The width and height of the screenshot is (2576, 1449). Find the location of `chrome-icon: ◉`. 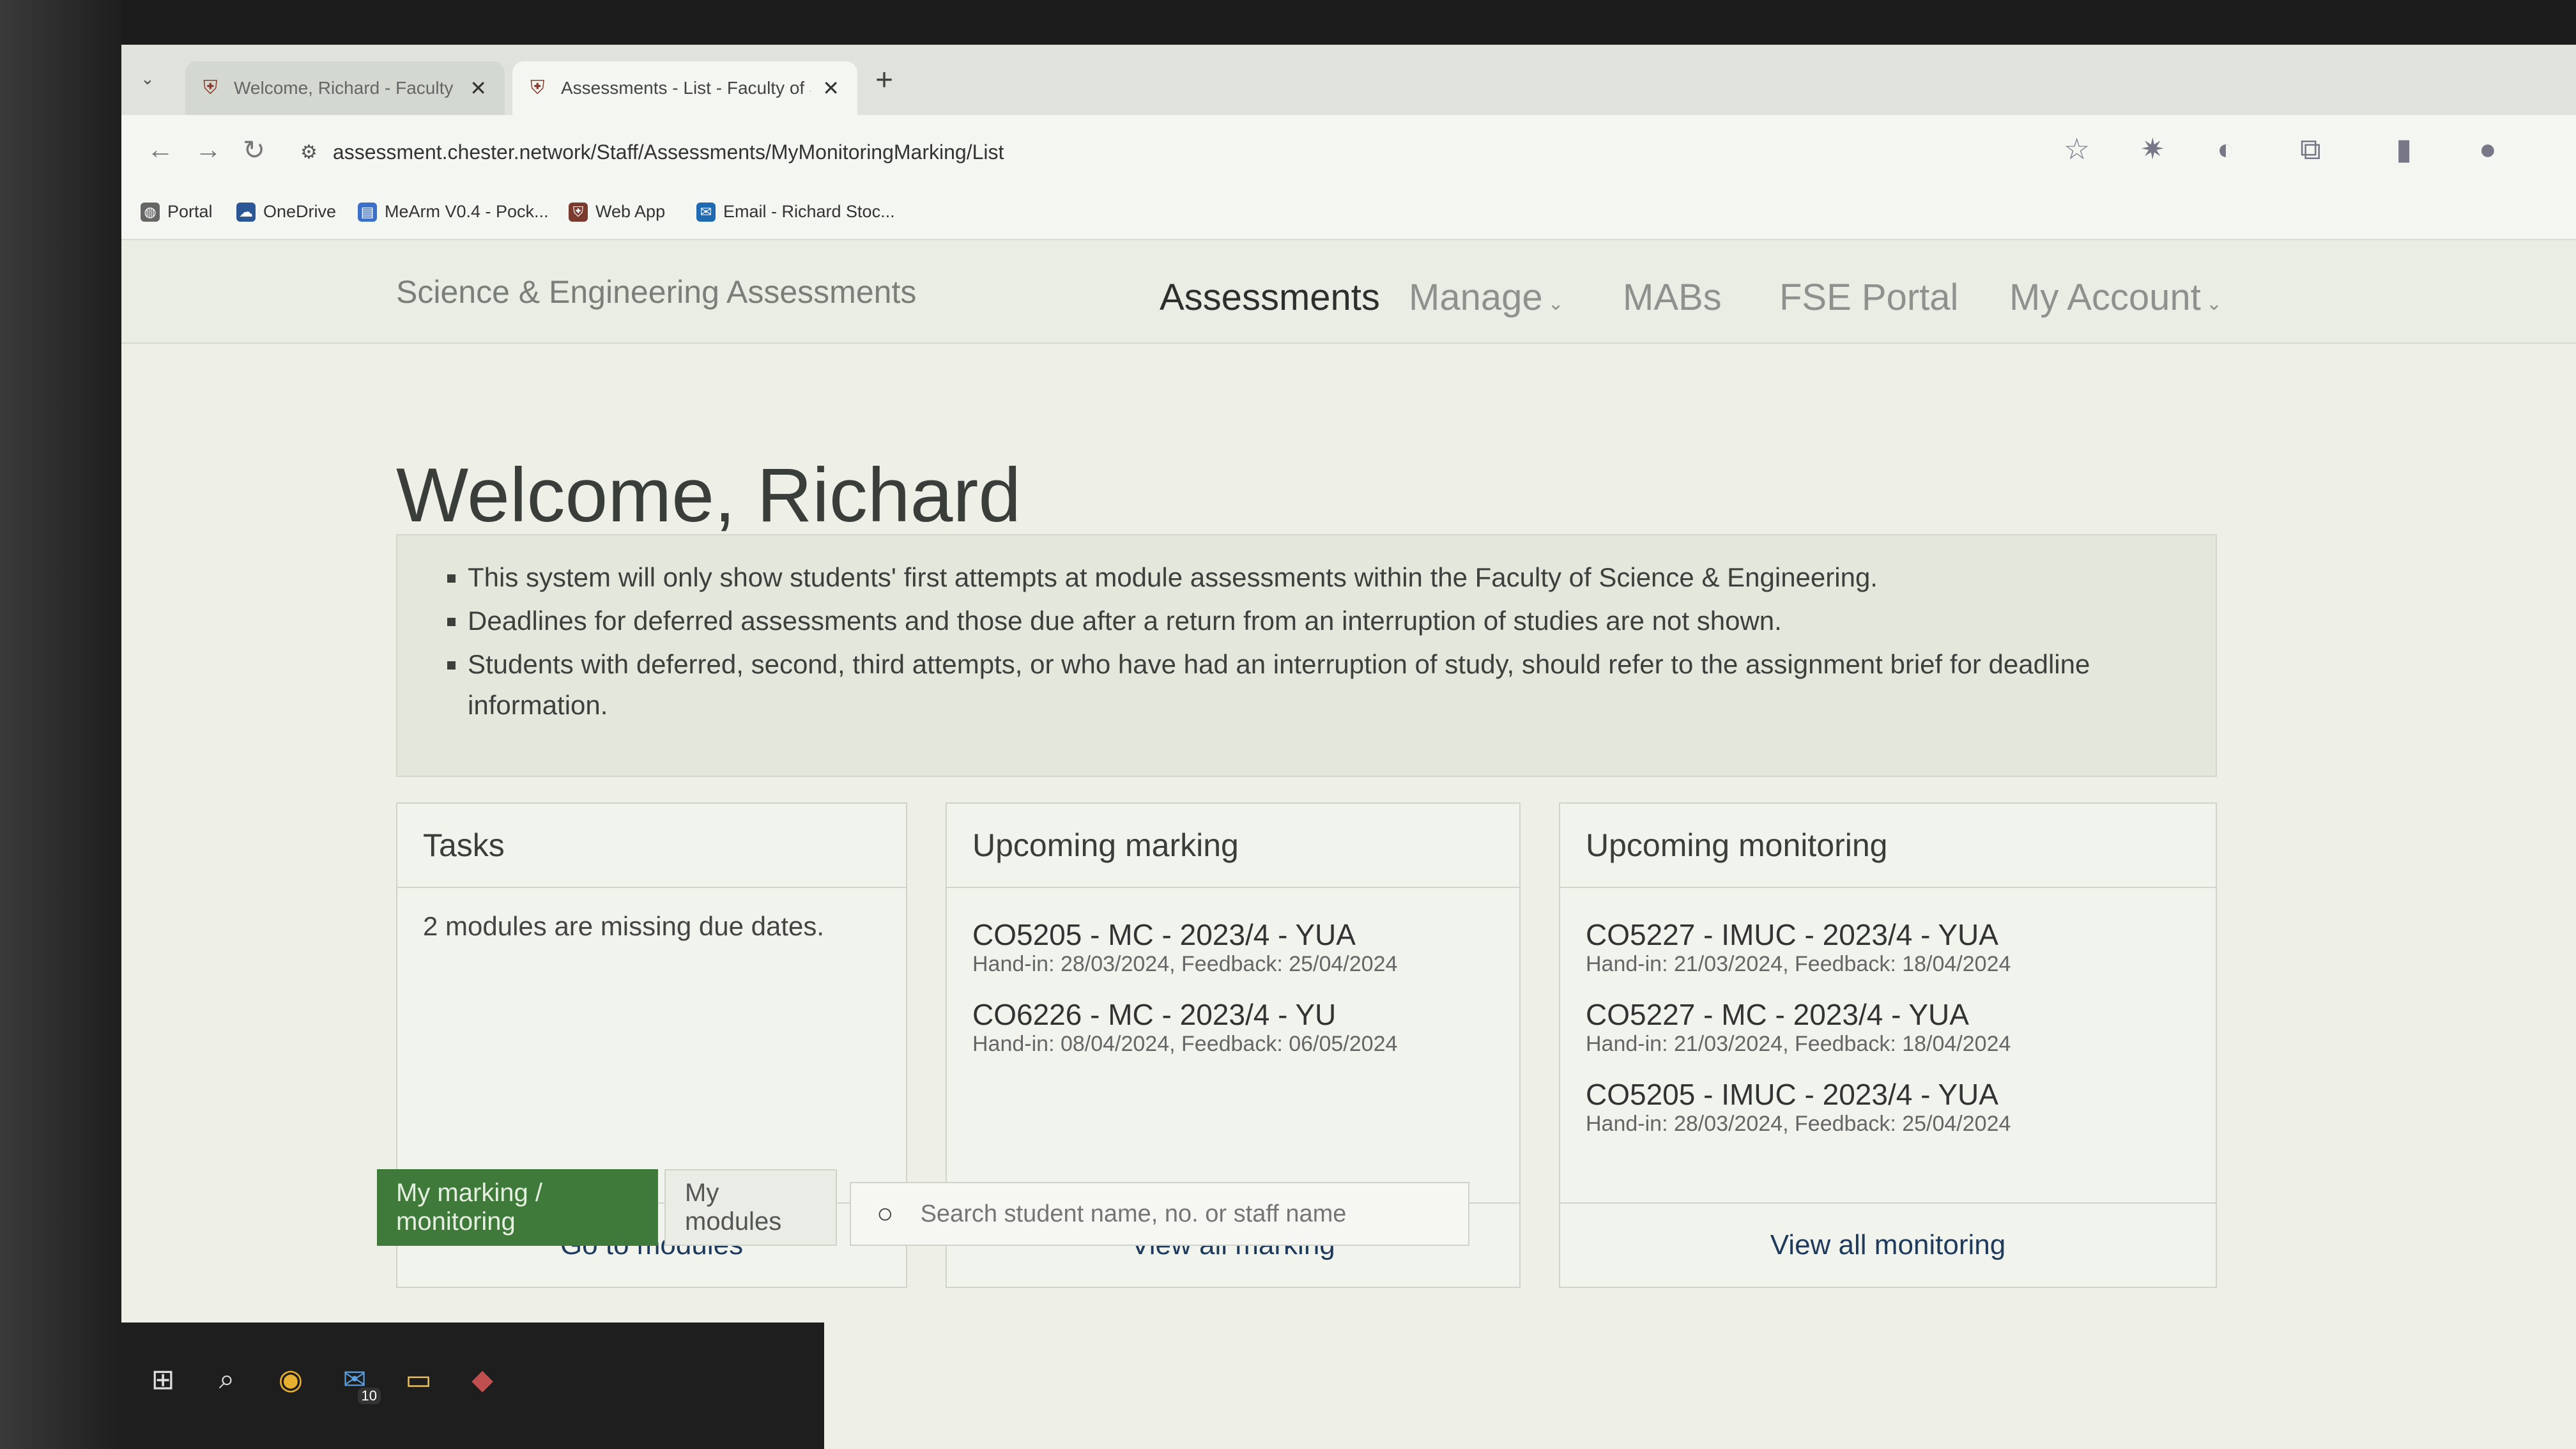

chrome-icon: ◉ is located at coordinates (290, 1379).